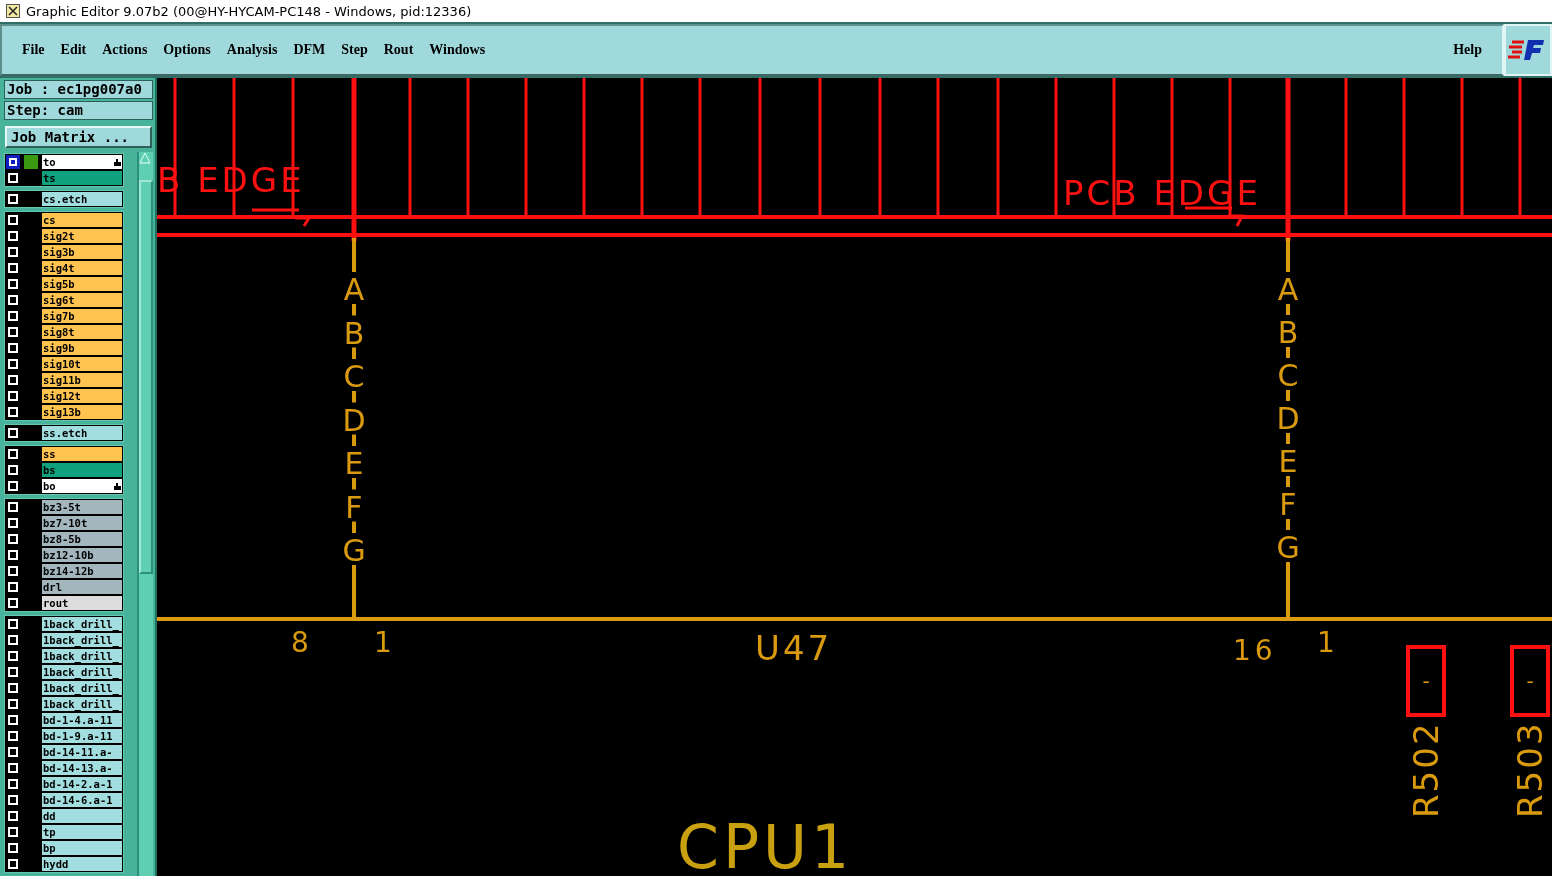 This screenshot has width=1552, height=876. Describe the element at coordinates (82, 252) in the screenshot. I see `layer-name: sig3b` at that location.